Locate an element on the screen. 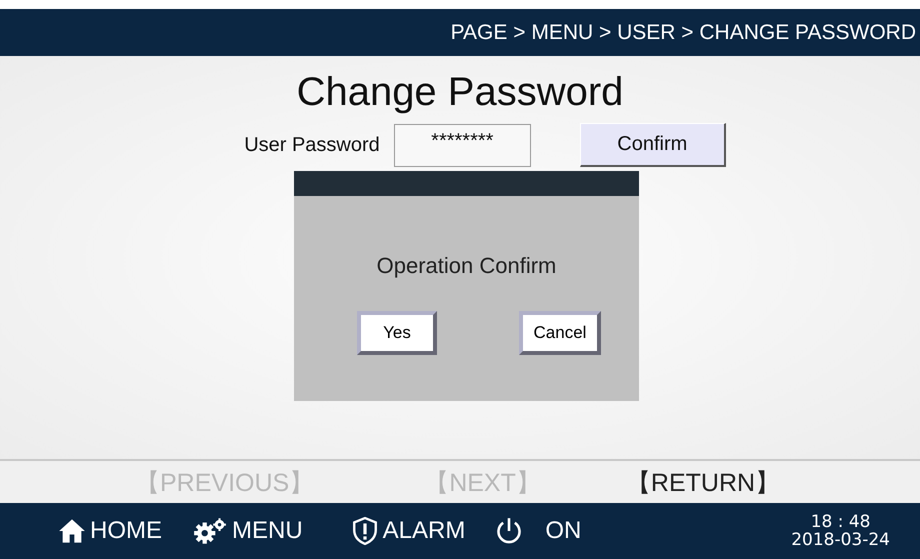  home-icon is located at coordinates (72, 531).